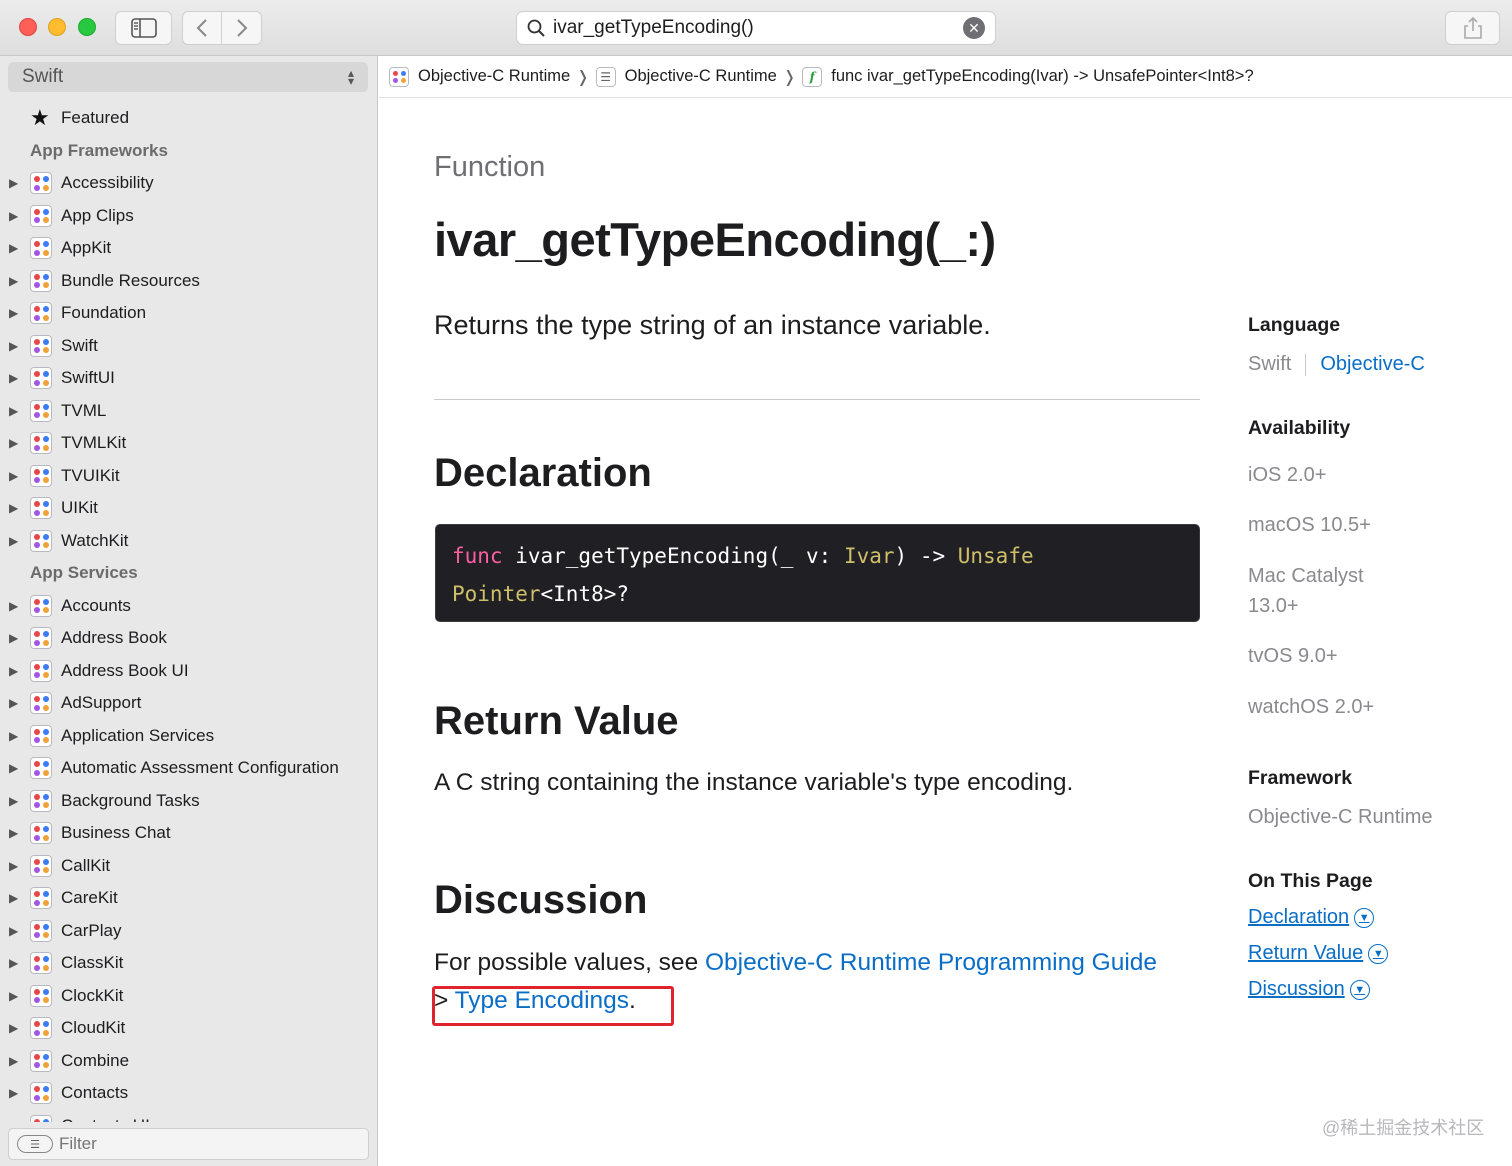  Describe the element at coordinates (188, 541) in the screenshot. I see `sidebar-item-watchkit: ▶ WatchKit` at that location.